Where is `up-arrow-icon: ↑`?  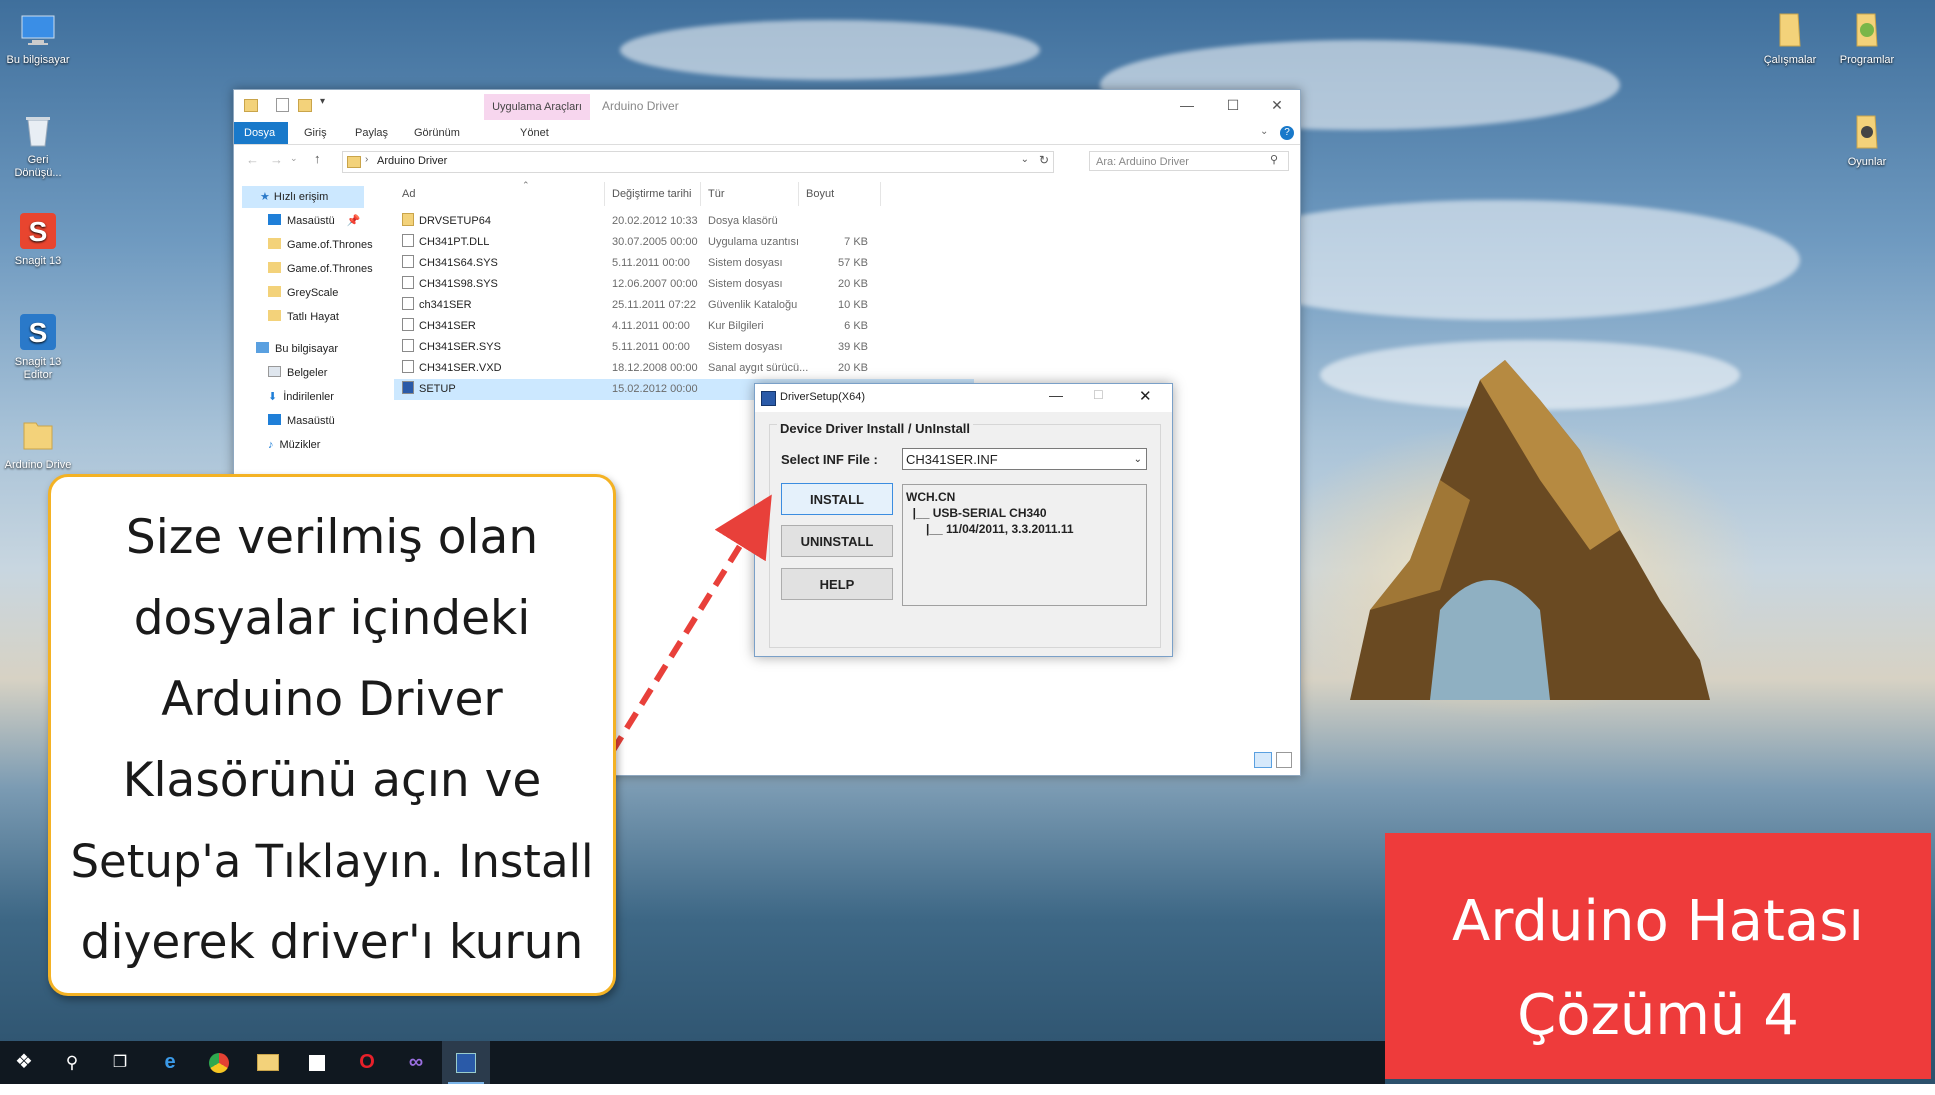
up-arrow-icon: ↑ is located at coordinates (317, 158).